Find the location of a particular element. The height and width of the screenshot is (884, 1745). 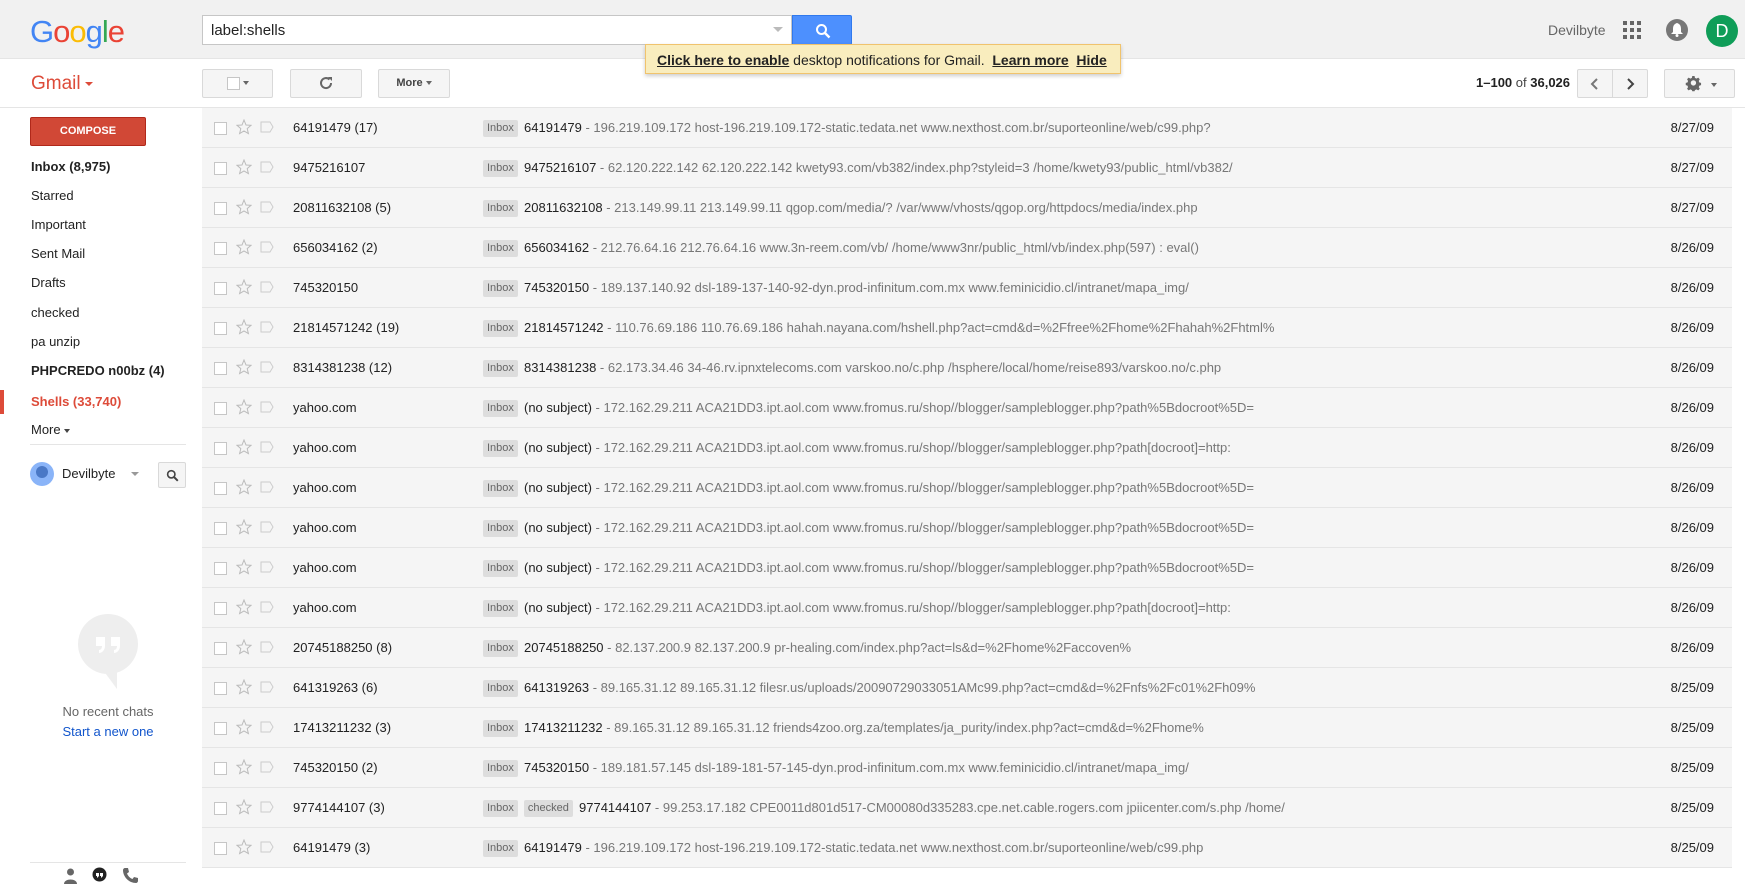

user-name: Devilbyte is located at coordinates (1577, 30).